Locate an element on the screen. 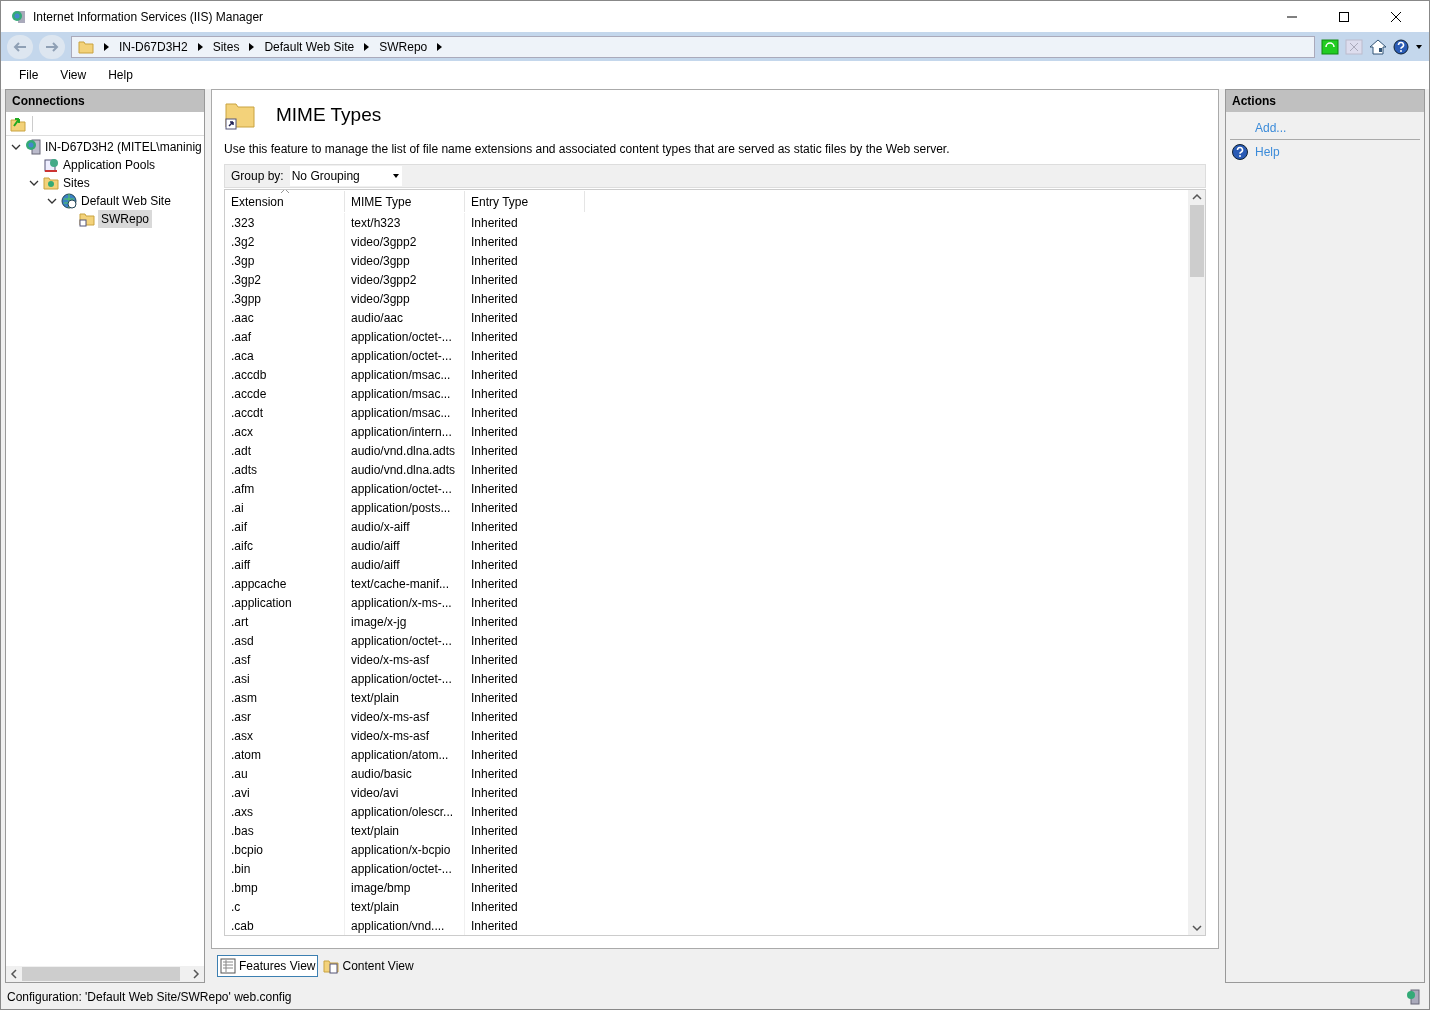 This screenshot has height=1010, width=1430. connect-icon is located at coordinates (18, 123).